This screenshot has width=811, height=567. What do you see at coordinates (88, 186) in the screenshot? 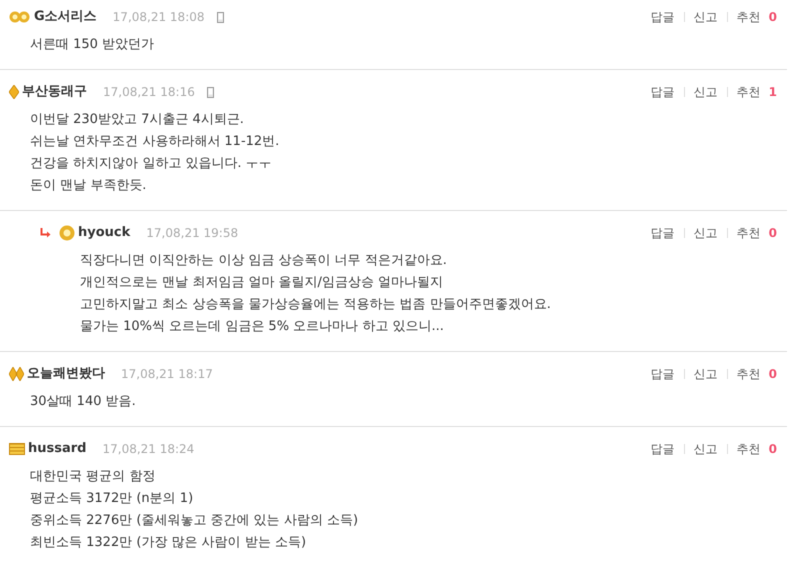
I see `comment-text-line: 돈이 맨날 부족한듯.` at bounding box center [88, 186].